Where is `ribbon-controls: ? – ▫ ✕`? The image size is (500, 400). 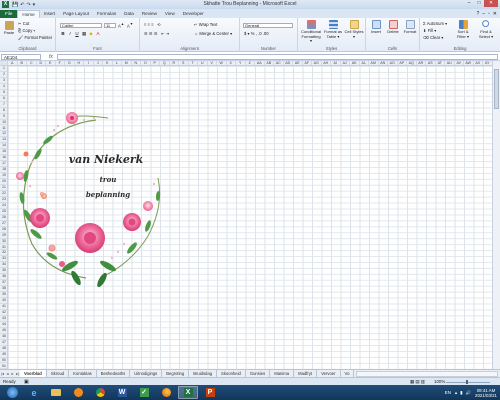
ribbon-controls: ? – ▫ ✕ is located at coordinates (488, 13).